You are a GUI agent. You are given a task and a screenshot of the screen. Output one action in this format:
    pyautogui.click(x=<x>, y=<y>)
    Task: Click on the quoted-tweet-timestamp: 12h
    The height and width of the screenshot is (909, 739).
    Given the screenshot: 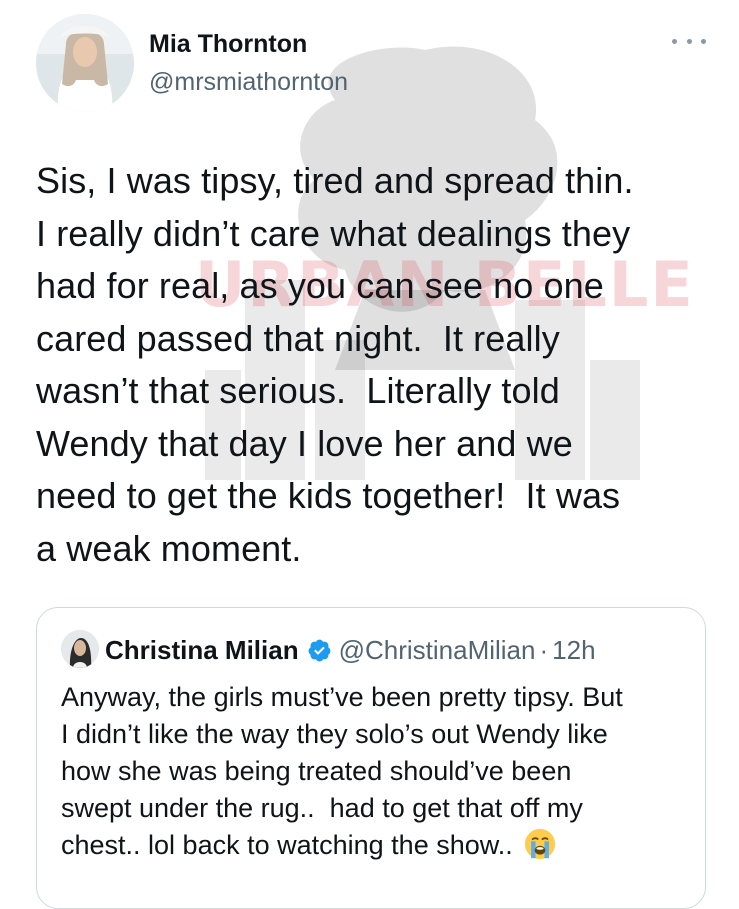 What is the action you would take?
    pyautogui.click(x=573, y=650)
    